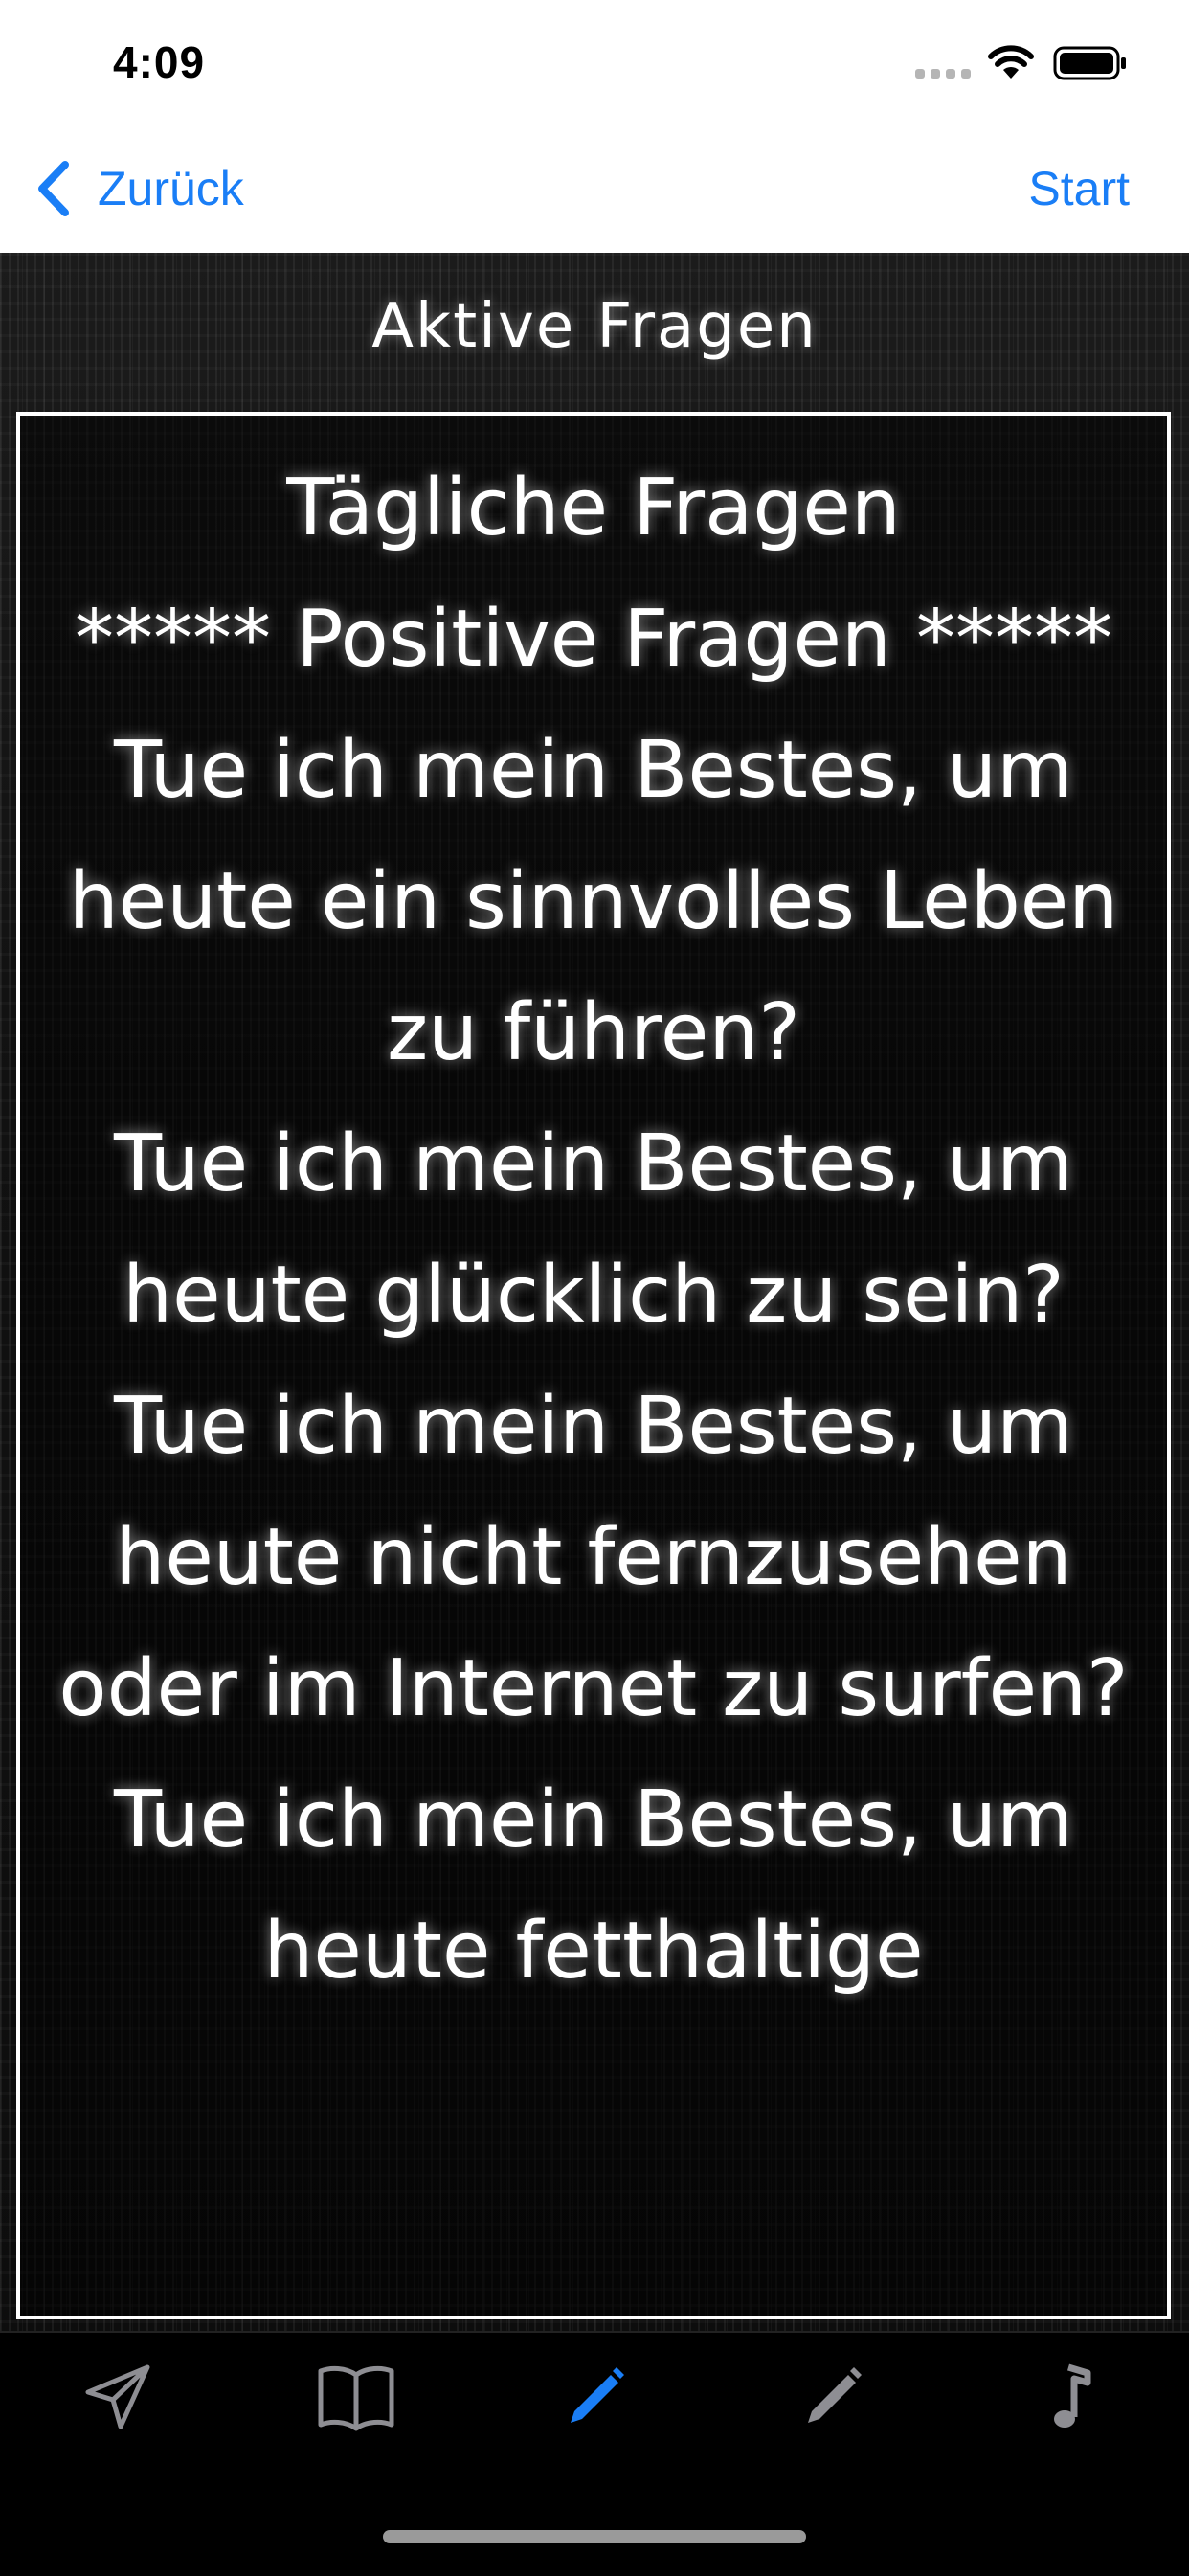 Image resolution: width=1189 pixels, height=2576 pixels. I want to click on battery-icon, so click(1089, 63).